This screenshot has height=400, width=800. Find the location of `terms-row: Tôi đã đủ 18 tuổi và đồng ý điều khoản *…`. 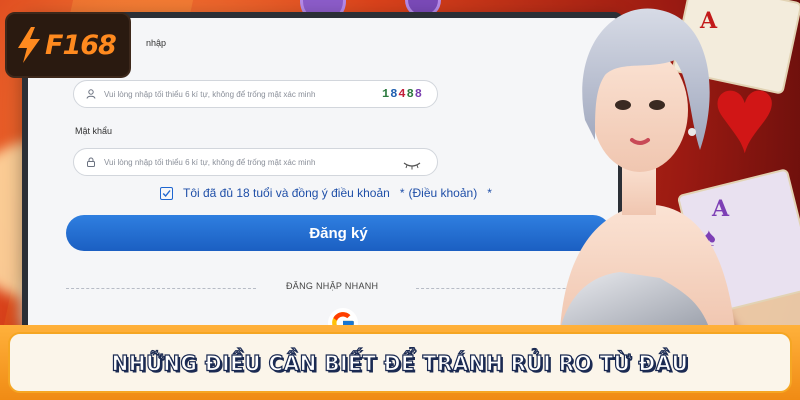

terms-row: Tôi đã đủ 18 tuổi và đồng ý điều khoản *… is located at coordinates (328, 193).